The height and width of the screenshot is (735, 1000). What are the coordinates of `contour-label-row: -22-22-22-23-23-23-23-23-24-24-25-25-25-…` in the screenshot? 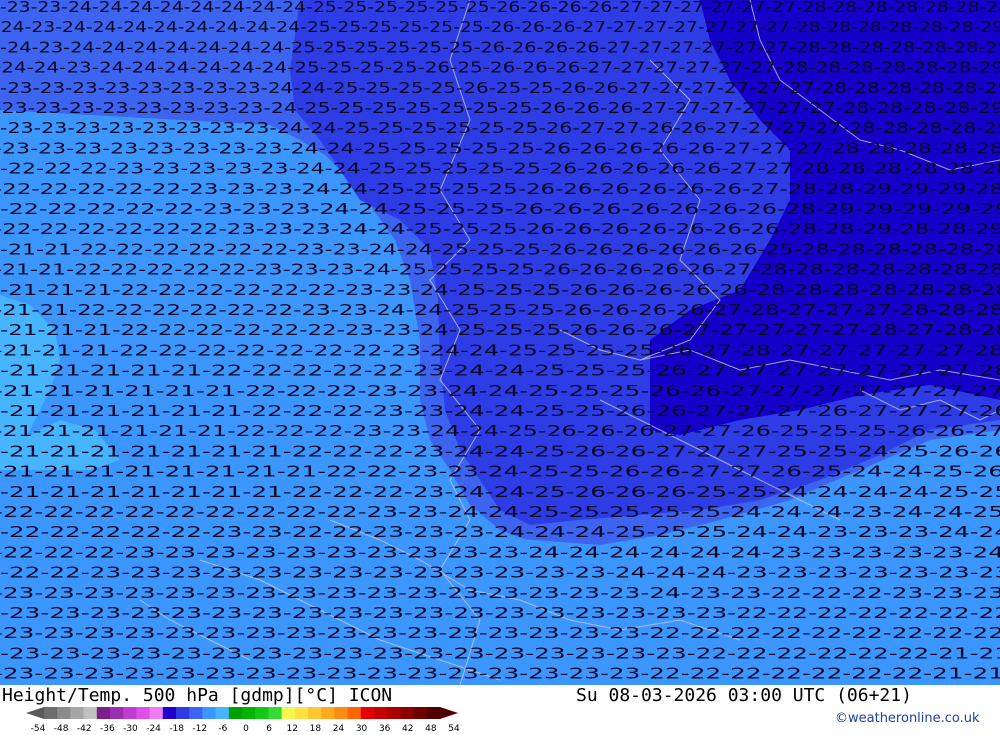 It's located at (500, 169).